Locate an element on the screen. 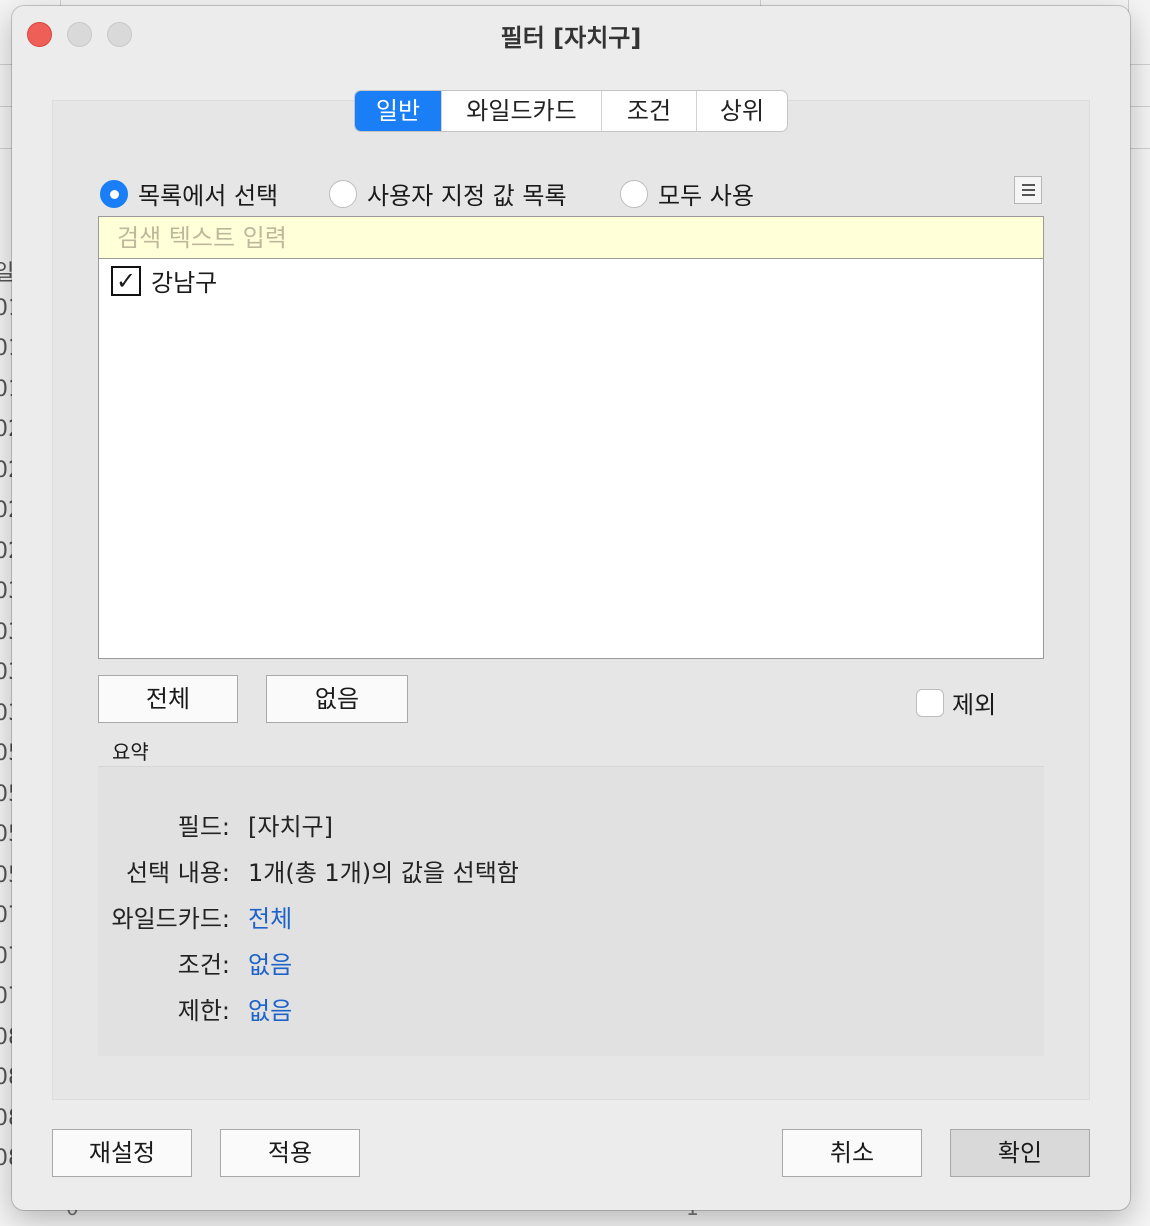  list-item: ✓ 강남구 is located at coordinates (571, 280).